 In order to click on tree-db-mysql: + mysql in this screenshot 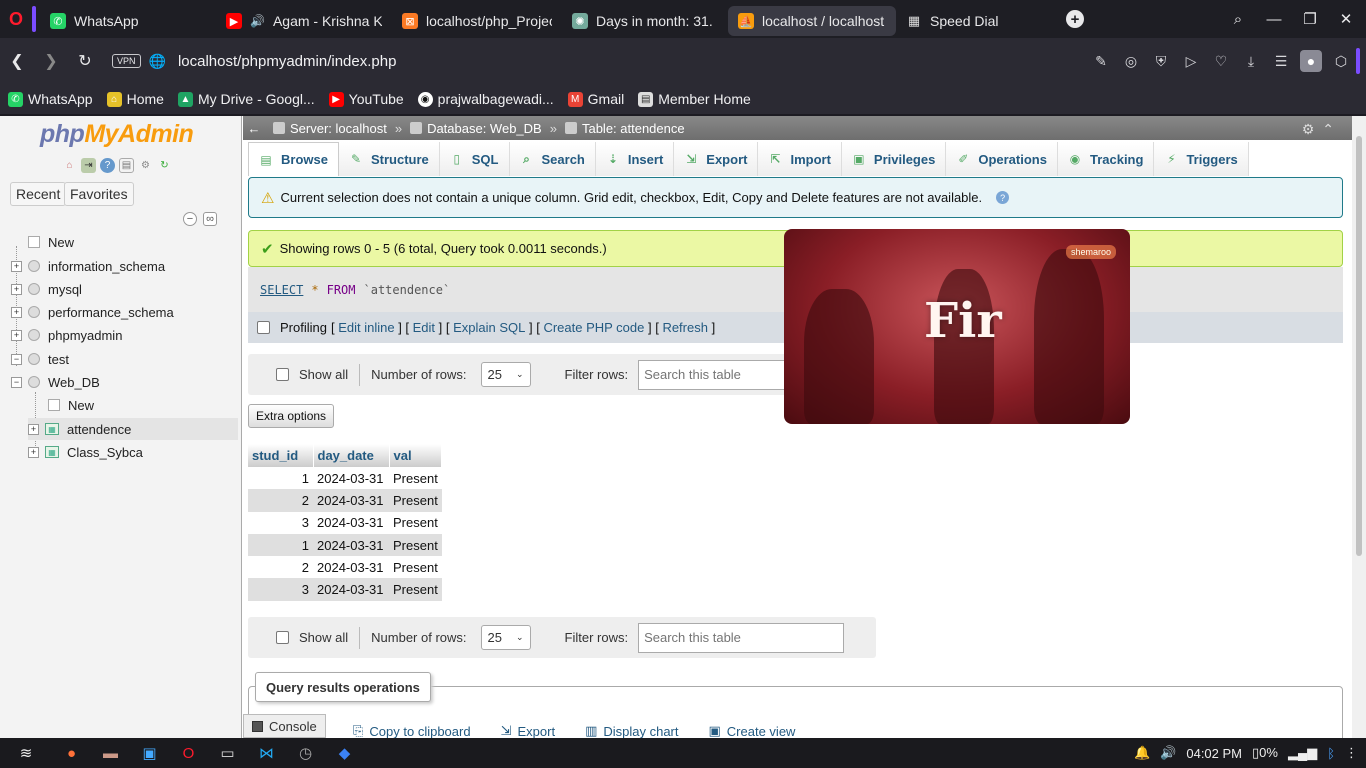, I will do `click(46, 289)`.